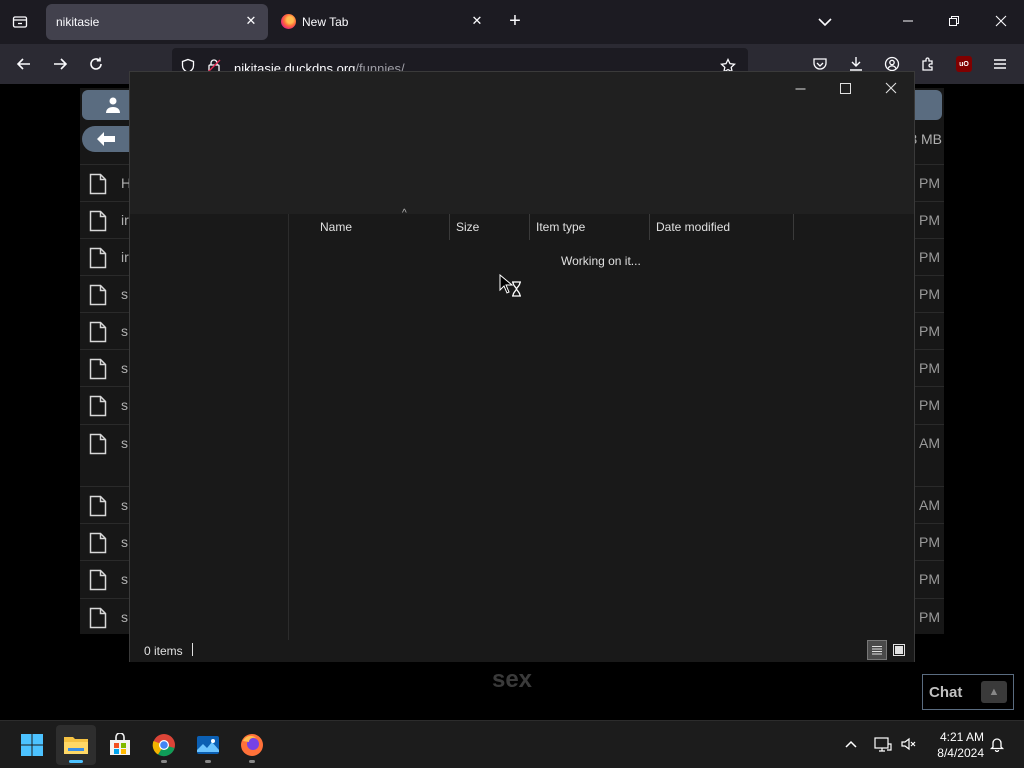 This screenshot has height=768, width=1024. What do you see at coordinates (512, 679) in the screenshot?
I see `page-footer-text: sex` at bounding box center [512, 679].